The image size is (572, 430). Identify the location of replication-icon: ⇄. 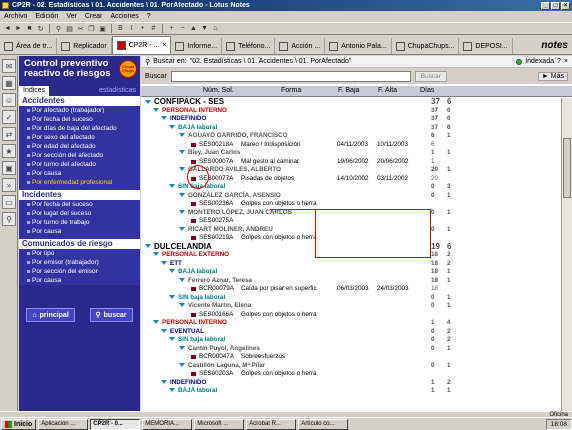
(9, 134).